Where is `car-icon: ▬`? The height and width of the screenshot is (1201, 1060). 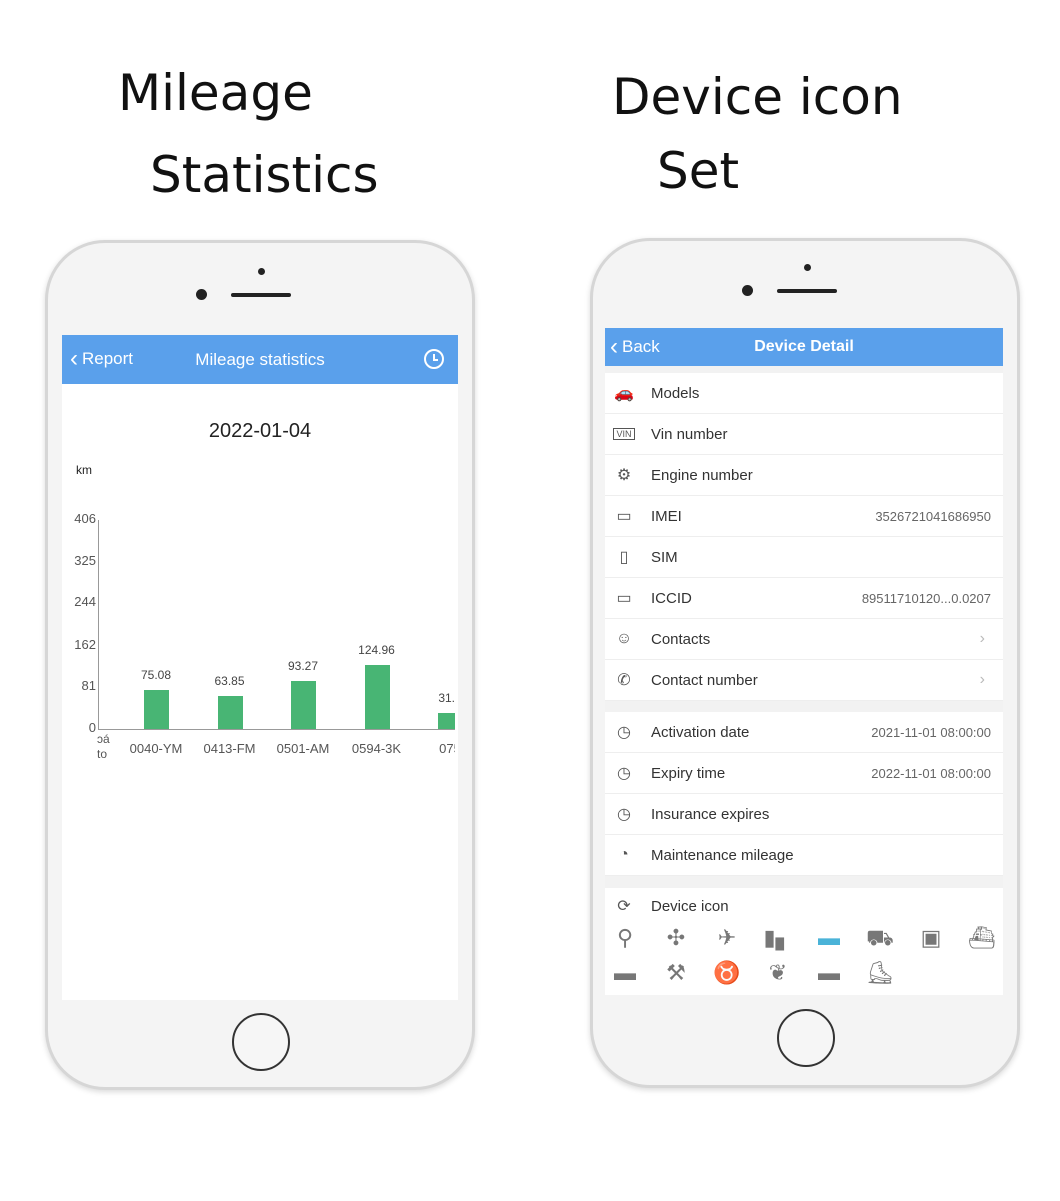
car-icon: ▬ is located at coordinates (829, 938).